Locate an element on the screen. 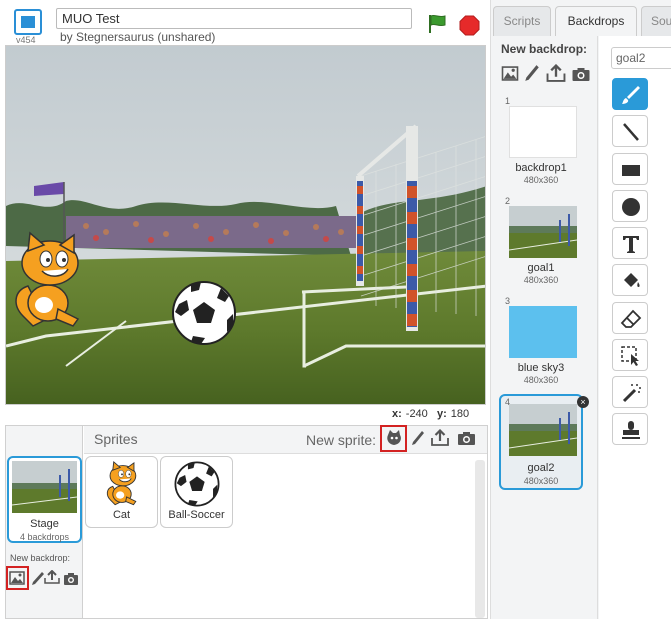  x-coord-label: x: is located at coordinates (397, 414).